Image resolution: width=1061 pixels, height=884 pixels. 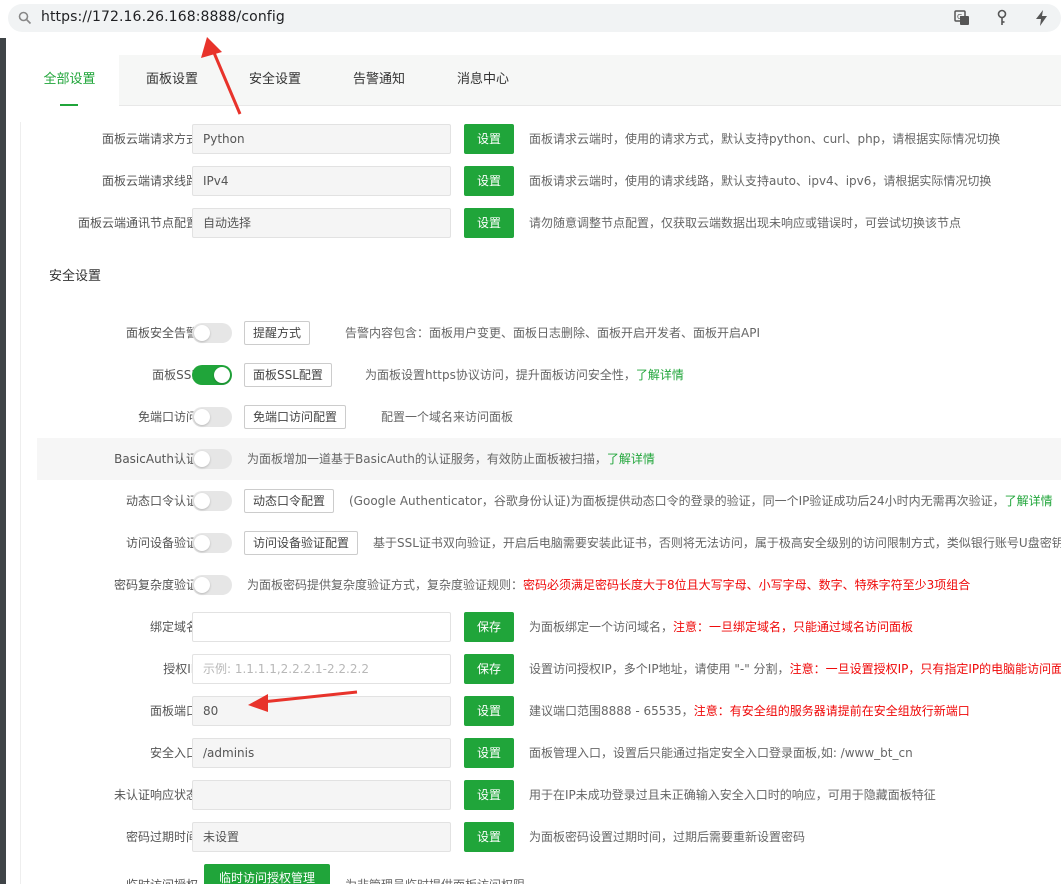 What do you see at coordinates (379, 80) in the screenshot?
I see `tab-alarm-notify: 告警通知` at bounding box center [379, 80].